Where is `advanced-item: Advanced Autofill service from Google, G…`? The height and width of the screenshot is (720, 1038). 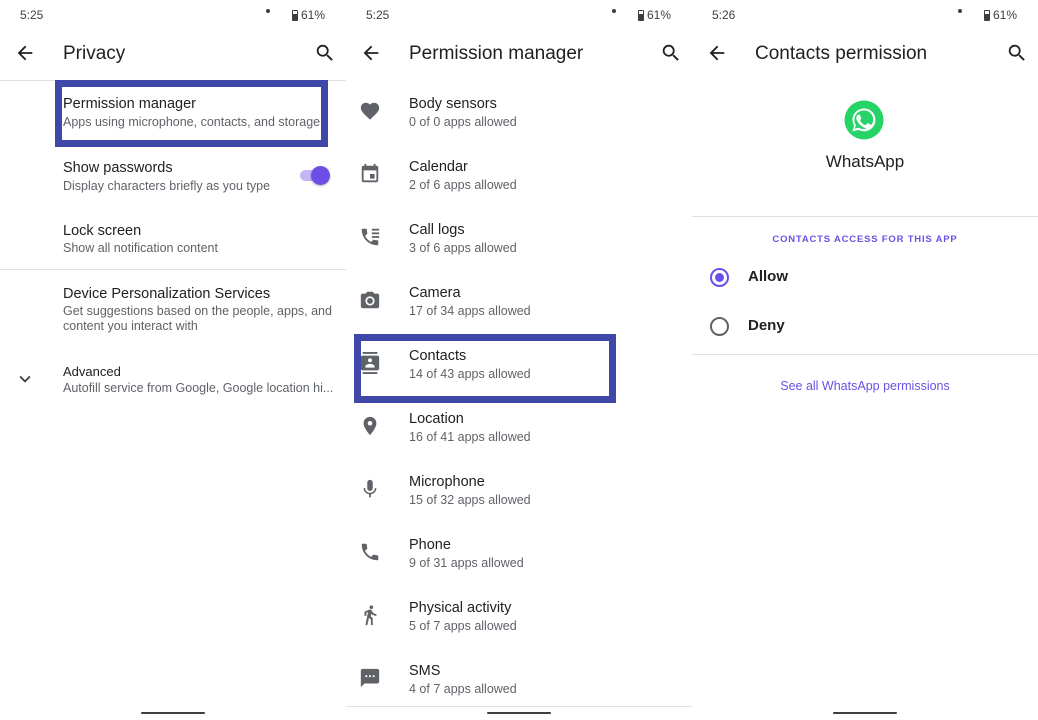
advanced-item: Advanced Autofill service from Google, G… is located at coordinates (173, 380).